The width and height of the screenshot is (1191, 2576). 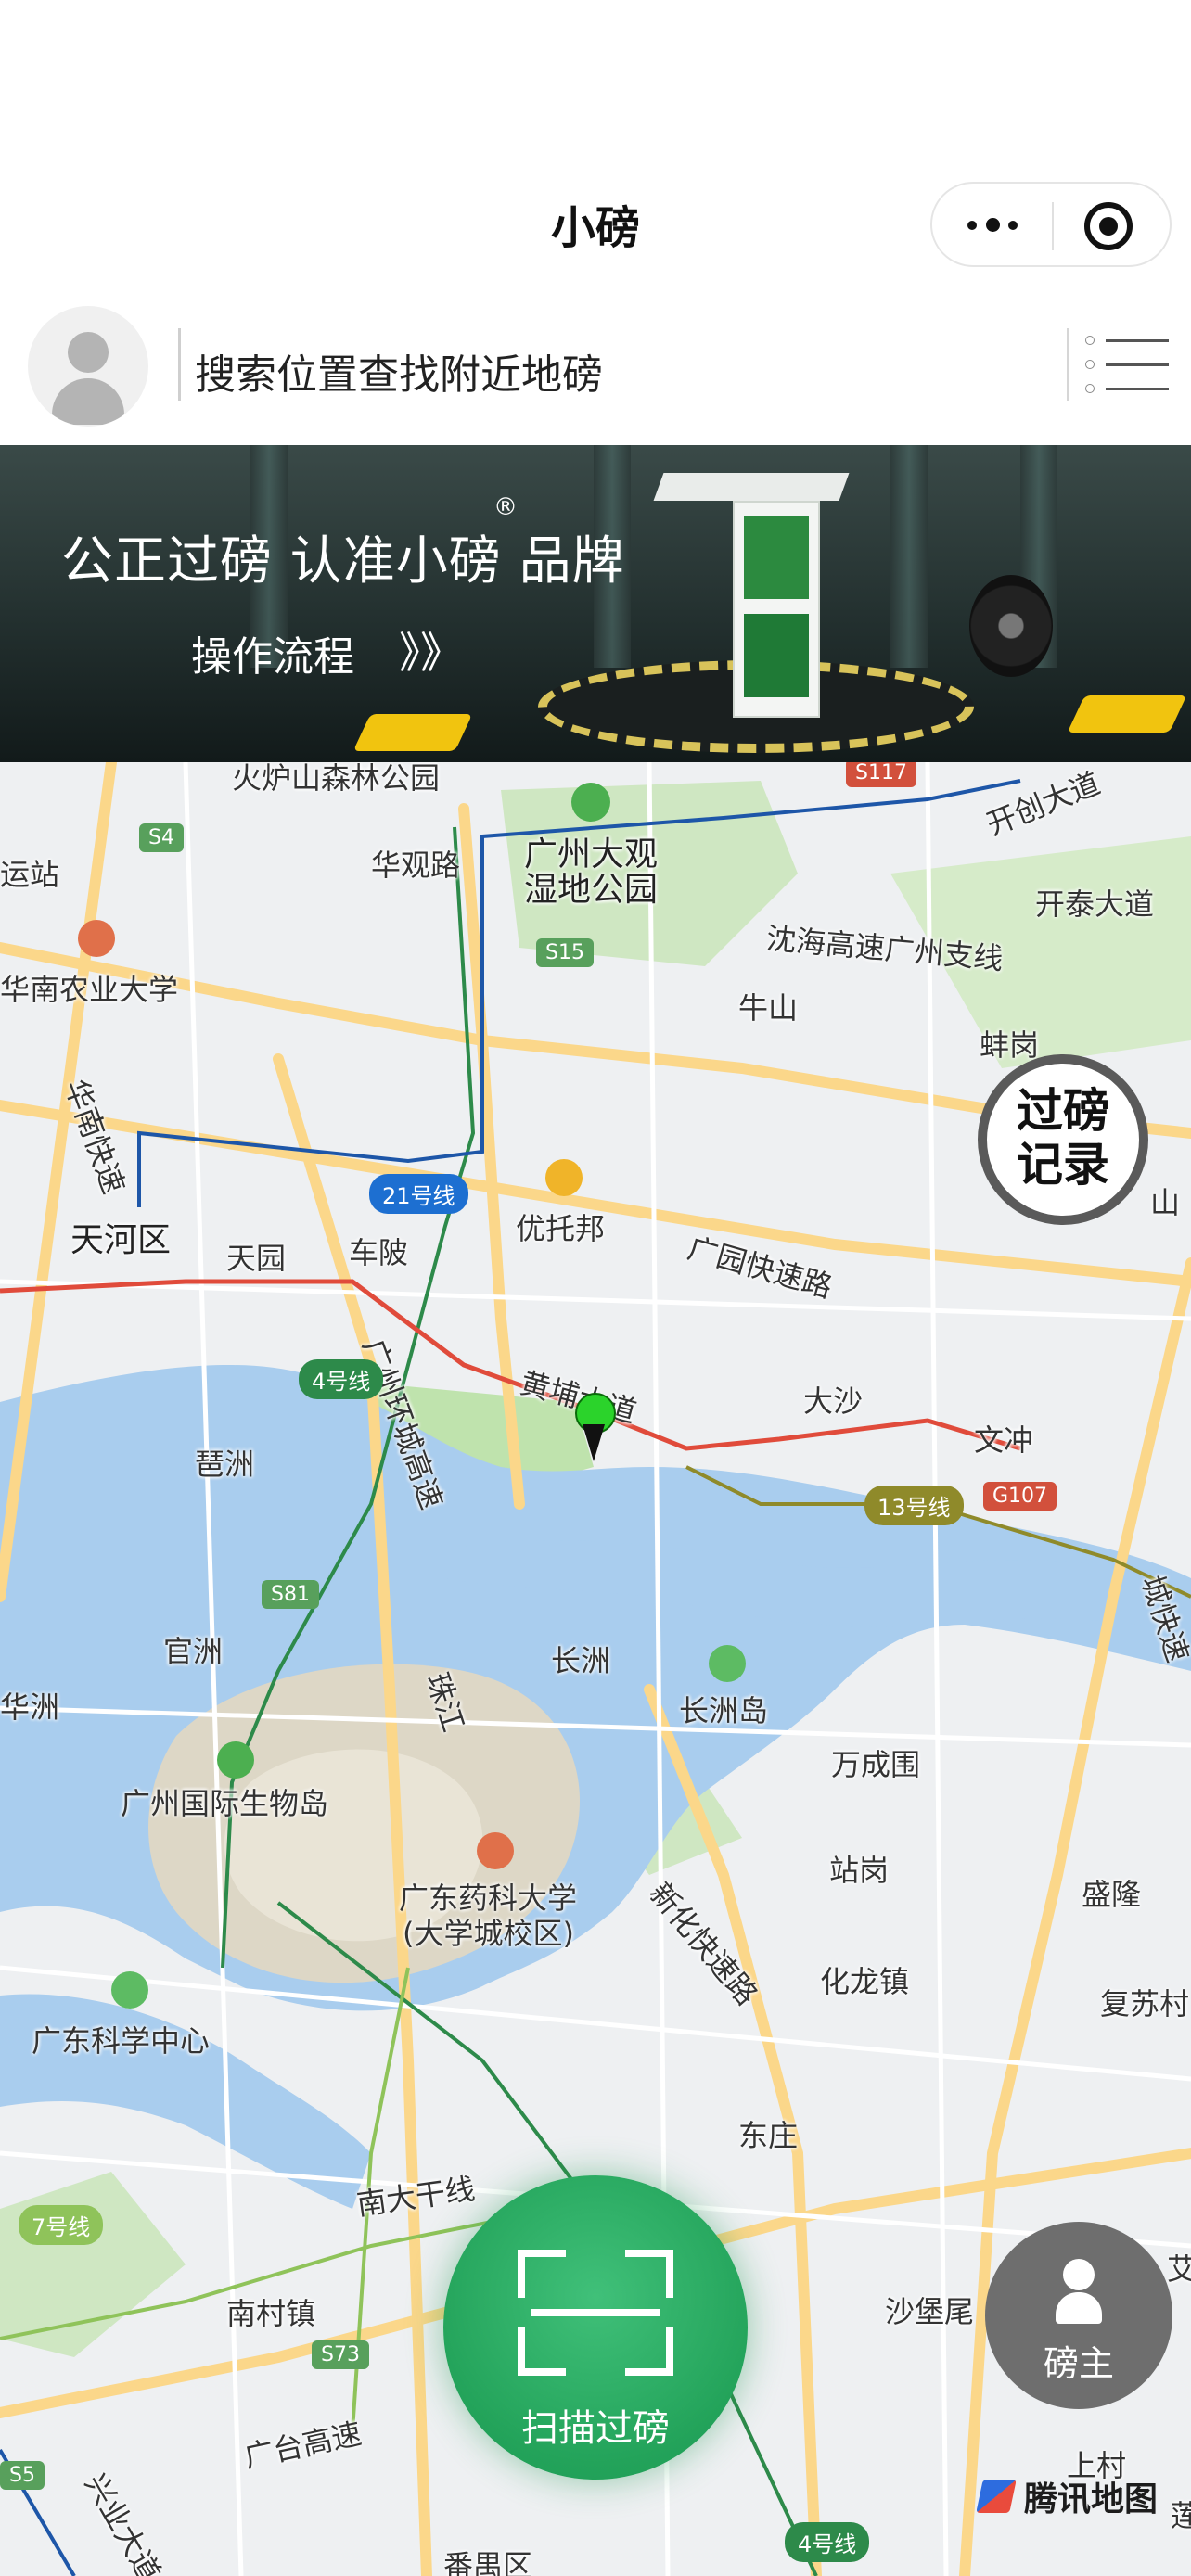 I want to click on map-label: 盛隆, so click(x=1112, y=1894).